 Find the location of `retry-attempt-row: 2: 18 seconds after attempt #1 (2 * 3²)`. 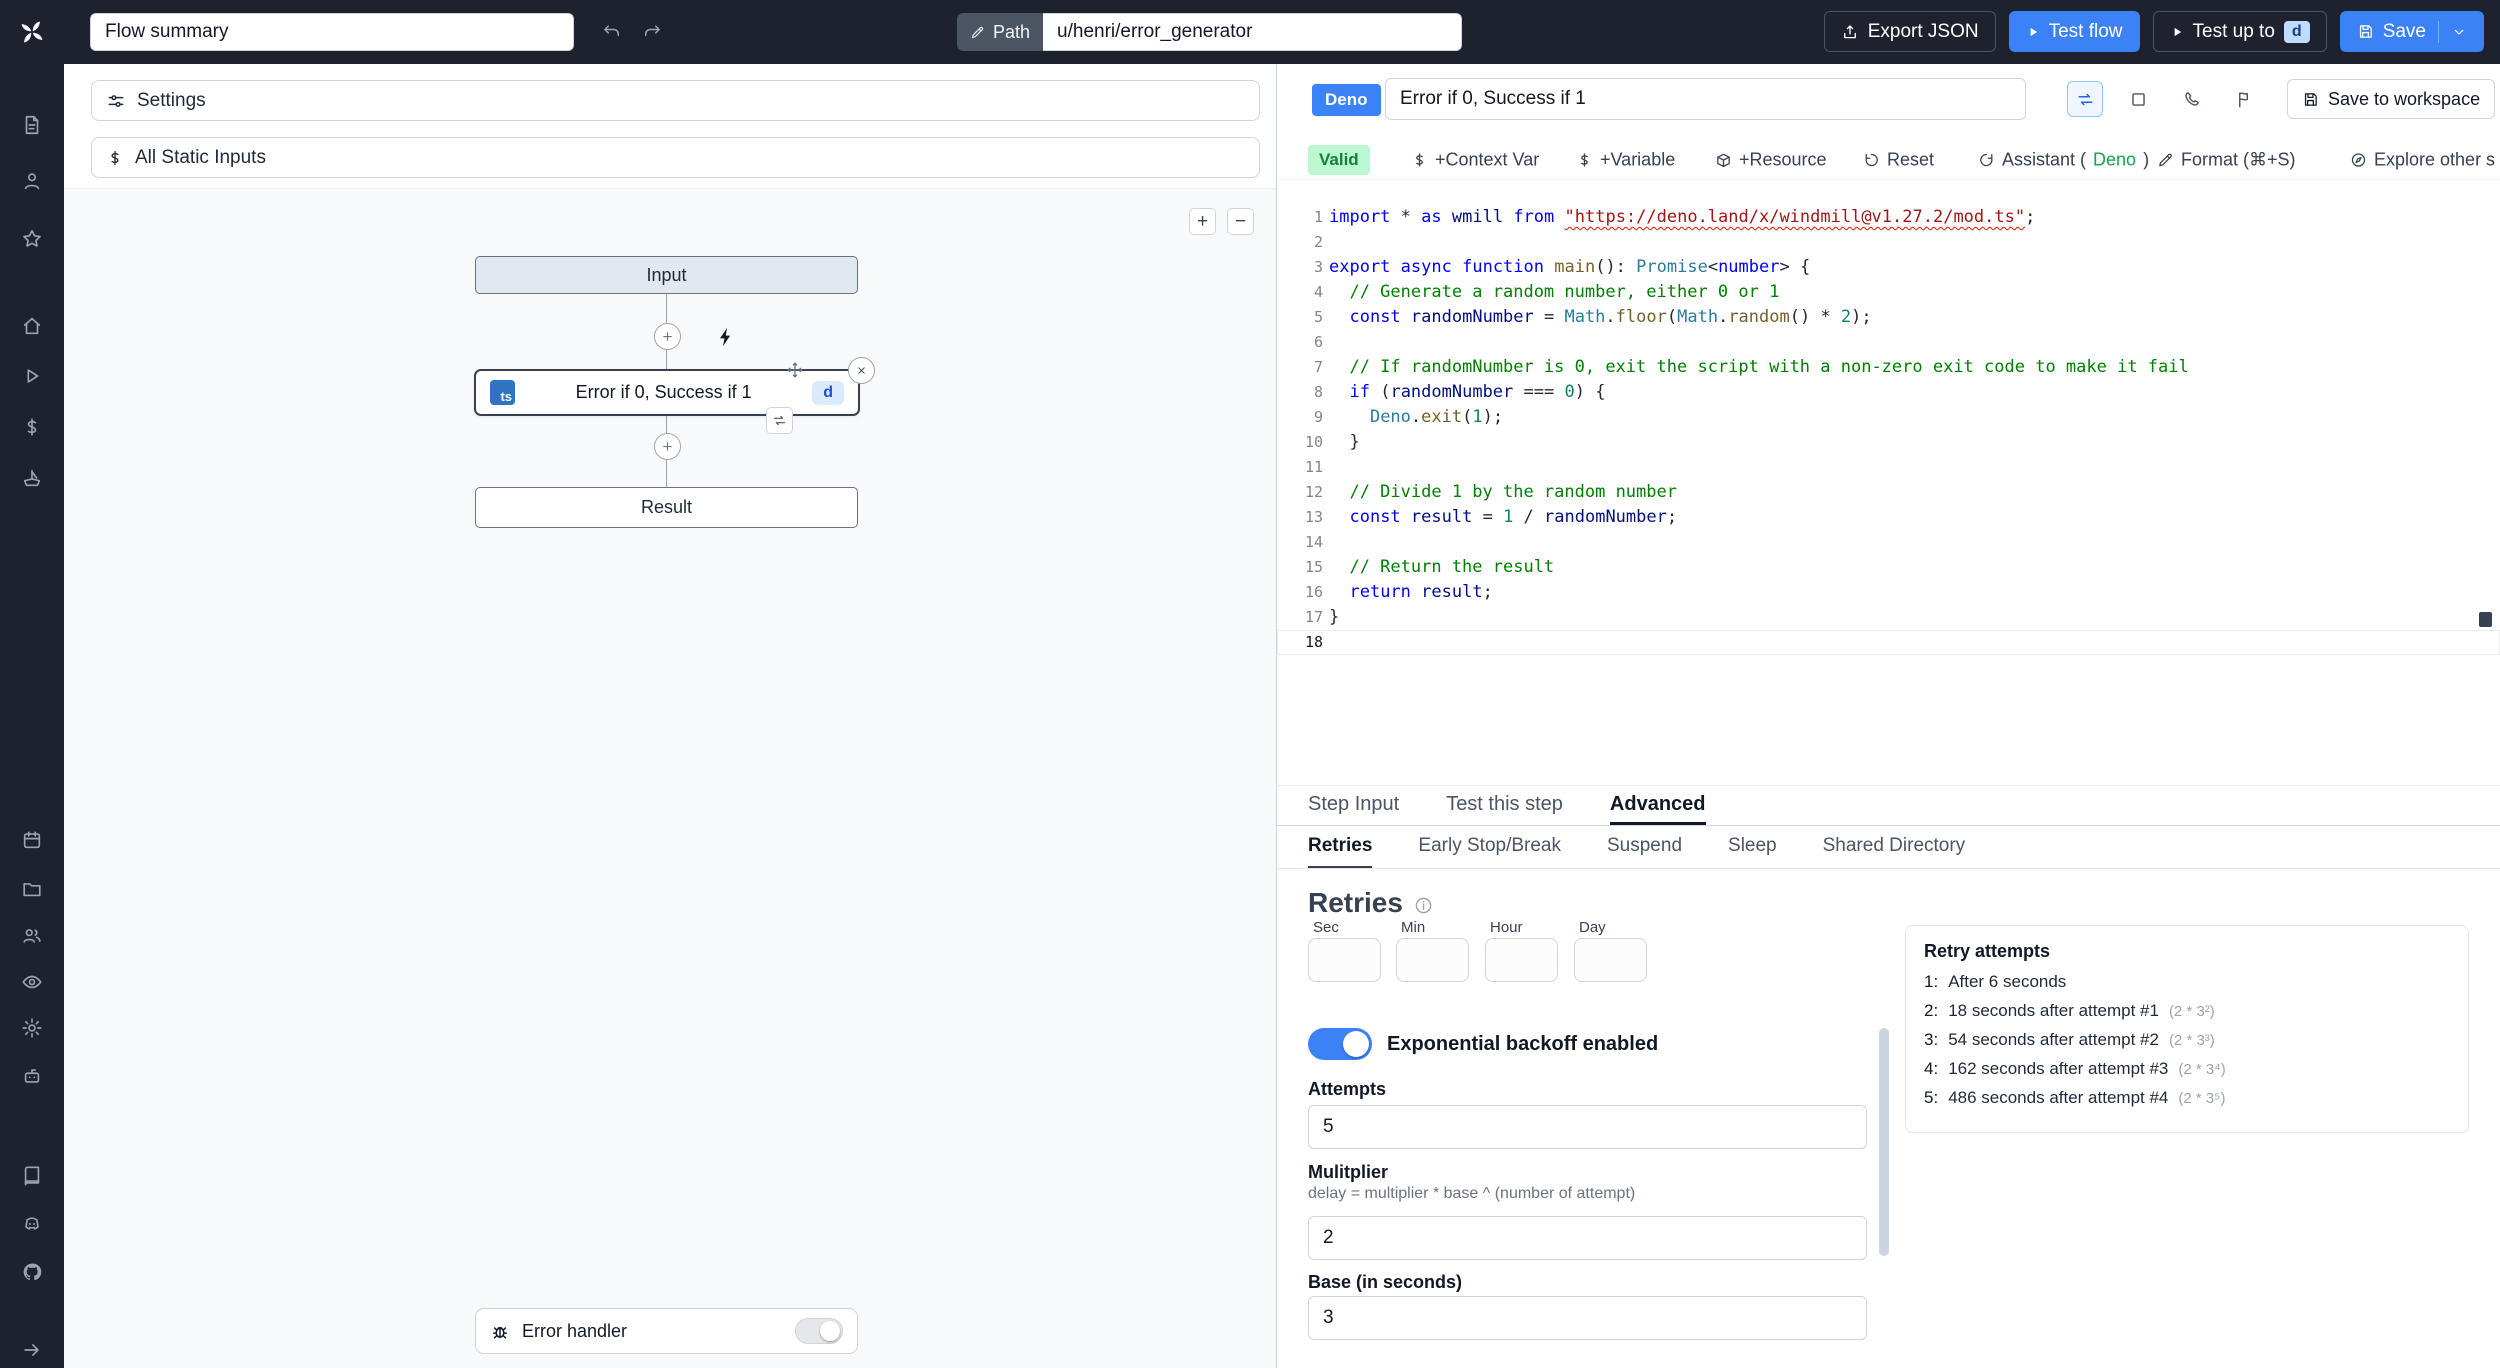

retry-attempt-row: 2: 18 seconds after attempt #1 (2 * 3²) is located at coordinates (2069, 1010).